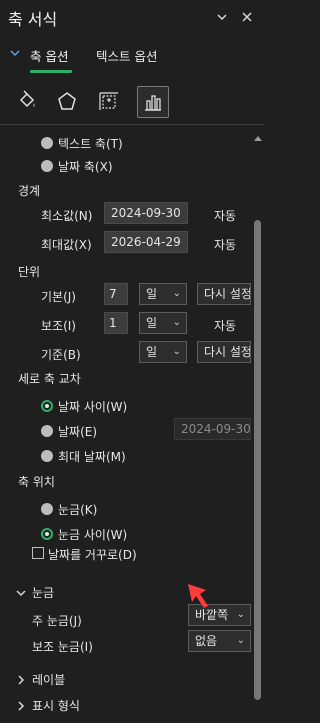 The image size is (320, 723). What do you see at coordinates (116, 294) in the screenshot?
I see `major-unit-input: 7` at bounding box center [116, 294].